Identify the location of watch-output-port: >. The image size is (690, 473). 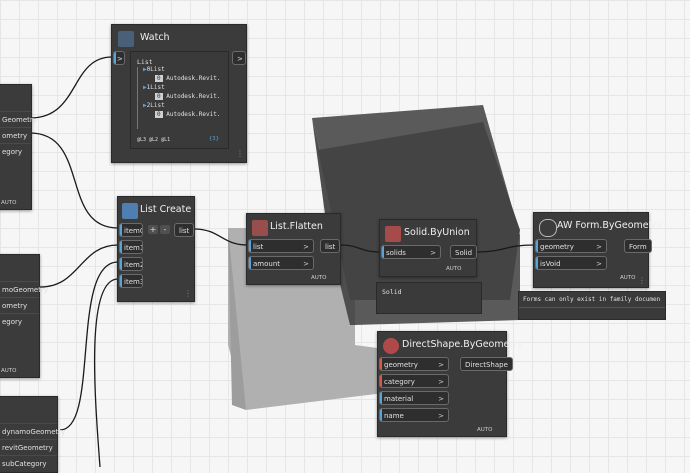
(239, 58).